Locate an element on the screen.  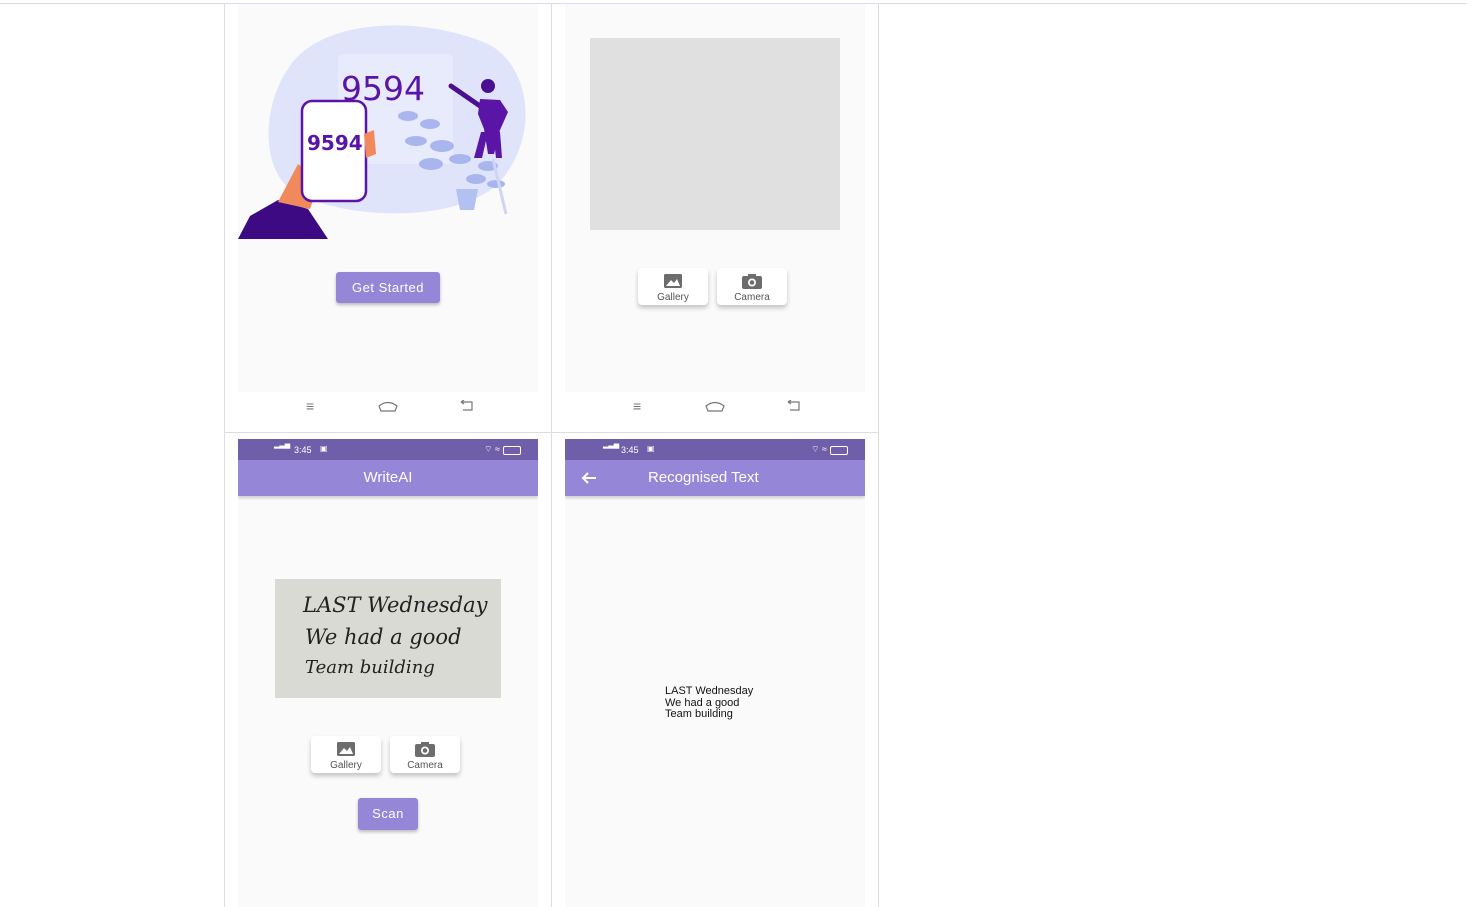
get-started-button: Get Started is located at coordinates (388, 287).